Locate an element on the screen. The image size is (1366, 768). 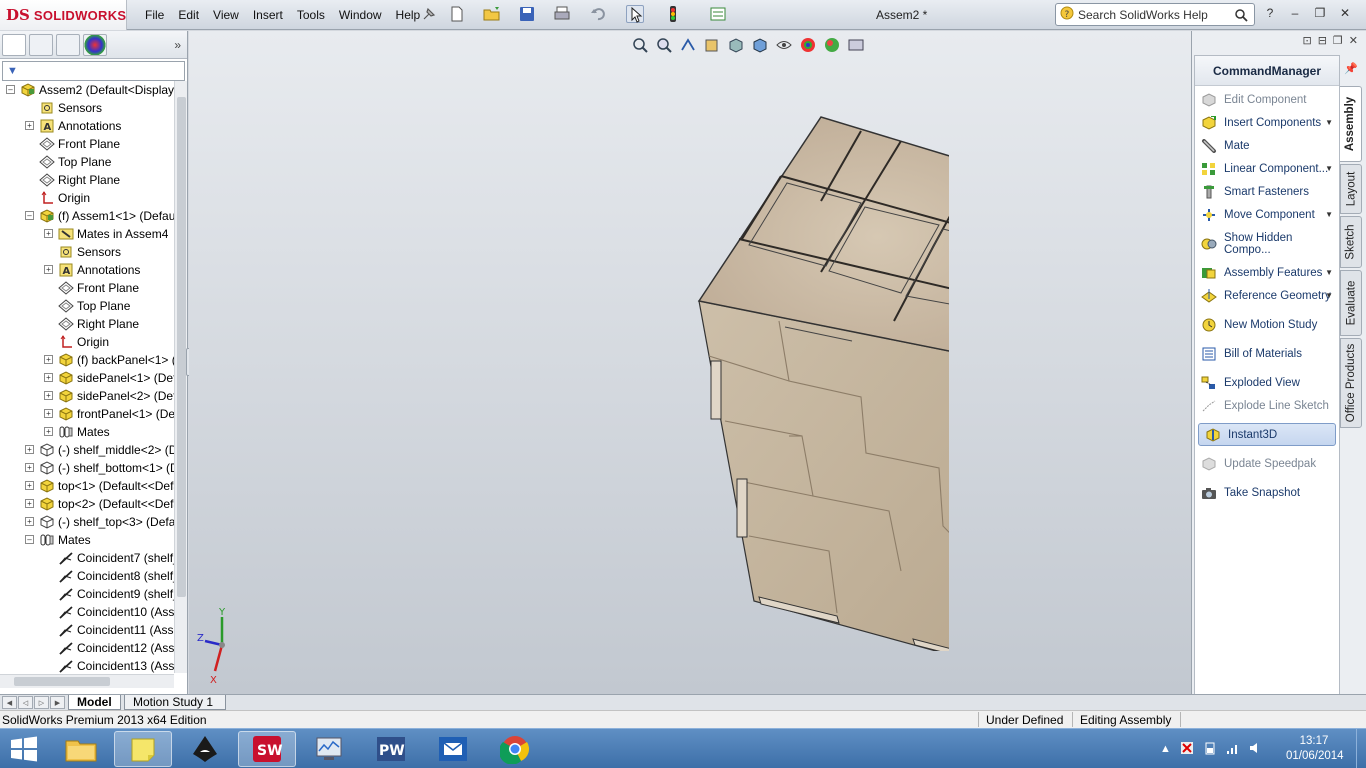
prev-tab-icon: ◁ is located at coordinates (25, 702).